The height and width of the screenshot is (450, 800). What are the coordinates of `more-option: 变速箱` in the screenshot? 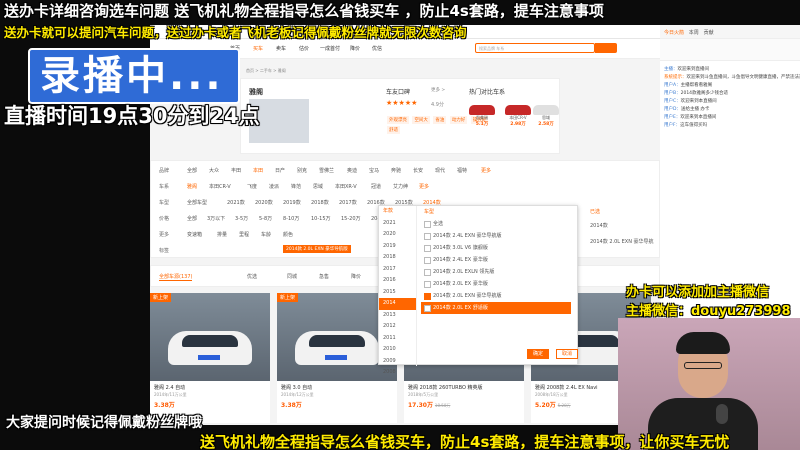 It's located at (194, 234).